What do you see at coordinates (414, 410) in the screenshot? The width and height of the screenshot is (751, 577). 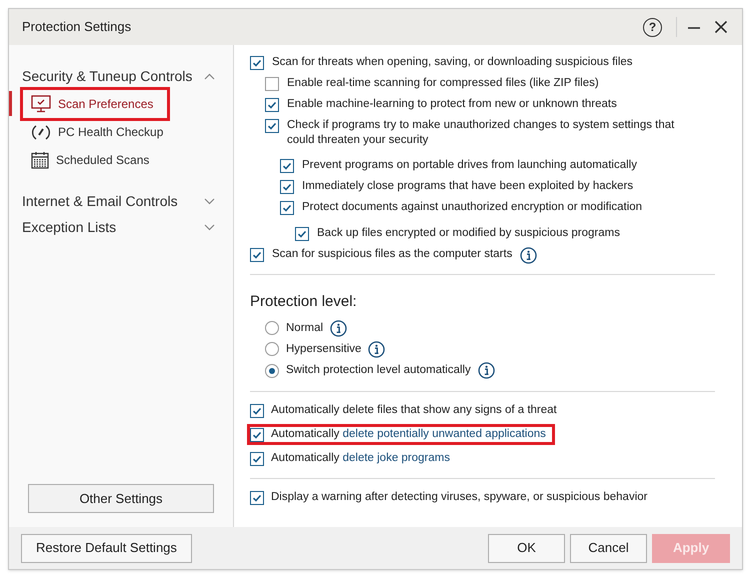 I see `option-label: Automatically delete files that show any signs of a threat` at bounding box center [414, 410].